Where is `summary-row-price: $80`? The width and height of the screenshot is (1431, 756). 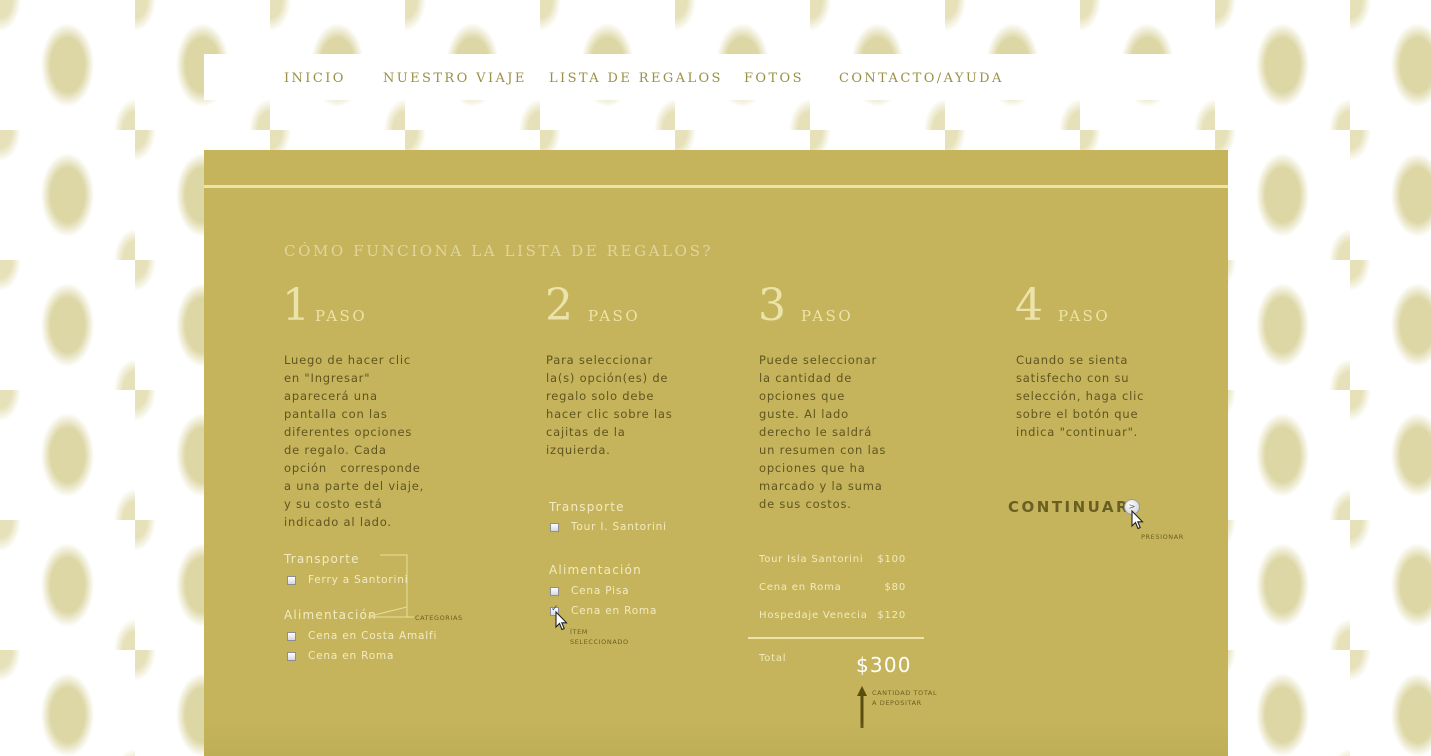 summary-row-price: $80 is located at coordinates (895, 587).